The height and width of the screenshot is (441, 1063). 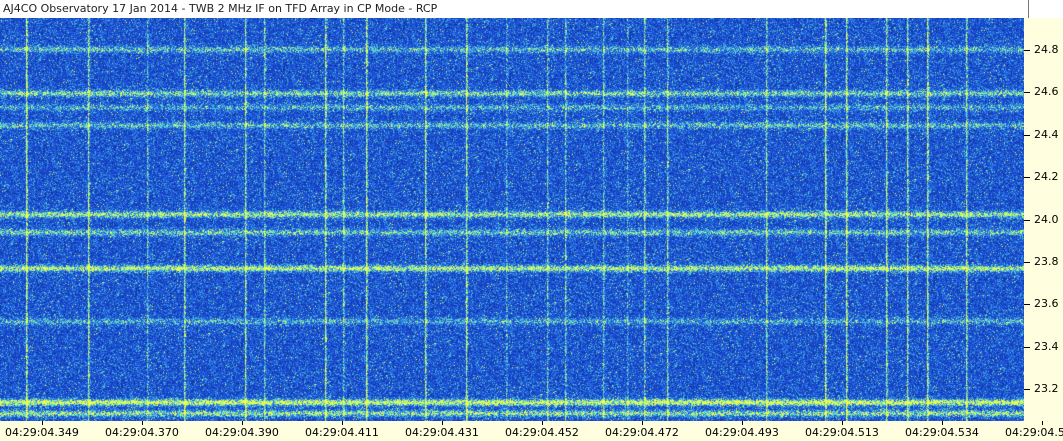 What do you see at coordinates (442, 432) in the screenshot?
I see `x-tick-label: 04:29:04.431` at bounding box center [442, 432].